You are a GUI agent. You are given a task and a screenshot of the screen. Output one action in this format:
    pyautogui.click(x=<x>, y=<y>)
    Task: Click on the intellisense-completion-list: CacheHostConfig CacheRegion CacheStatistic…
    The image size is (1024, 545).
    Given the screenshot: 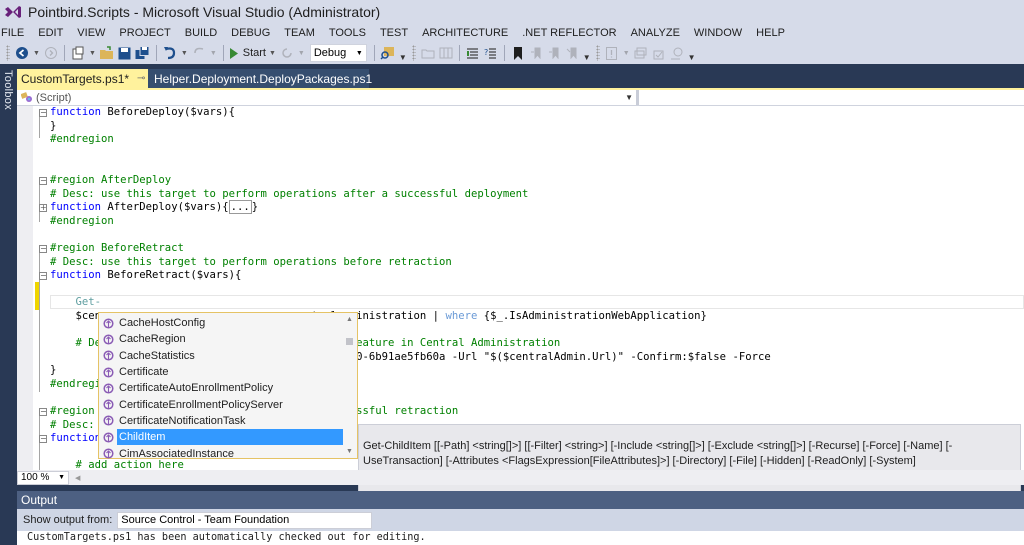 What is the action you would take?
    pyautogui.click(x=228, y=386)
    